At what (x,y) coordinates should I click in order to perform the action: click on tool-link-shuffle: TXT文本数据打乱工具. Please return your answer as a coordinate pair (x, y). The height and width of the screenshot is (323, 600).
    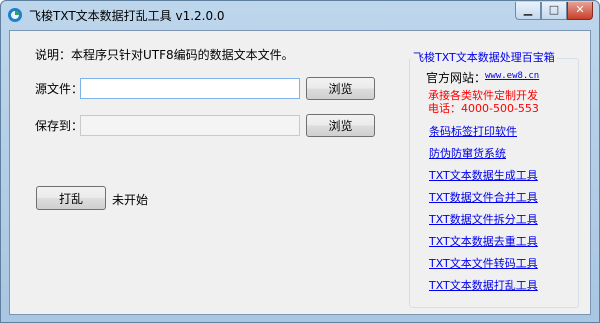
    Looking at the image, I should click on (483, 285).